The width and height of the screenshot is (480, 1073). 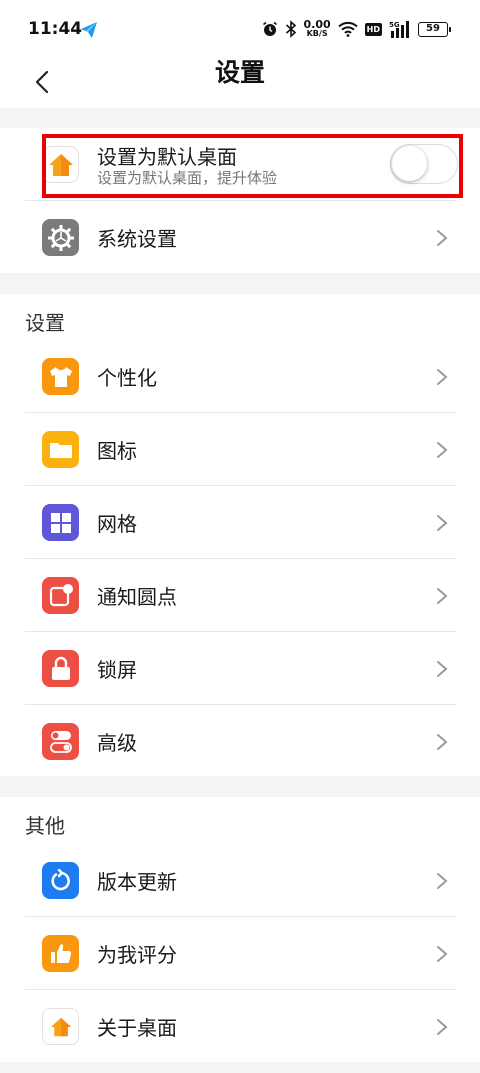 What do you see at coordinates (117, 743) in the screenshot?
I see `settings-item-label: 高级` at bounding box center [117, 743].